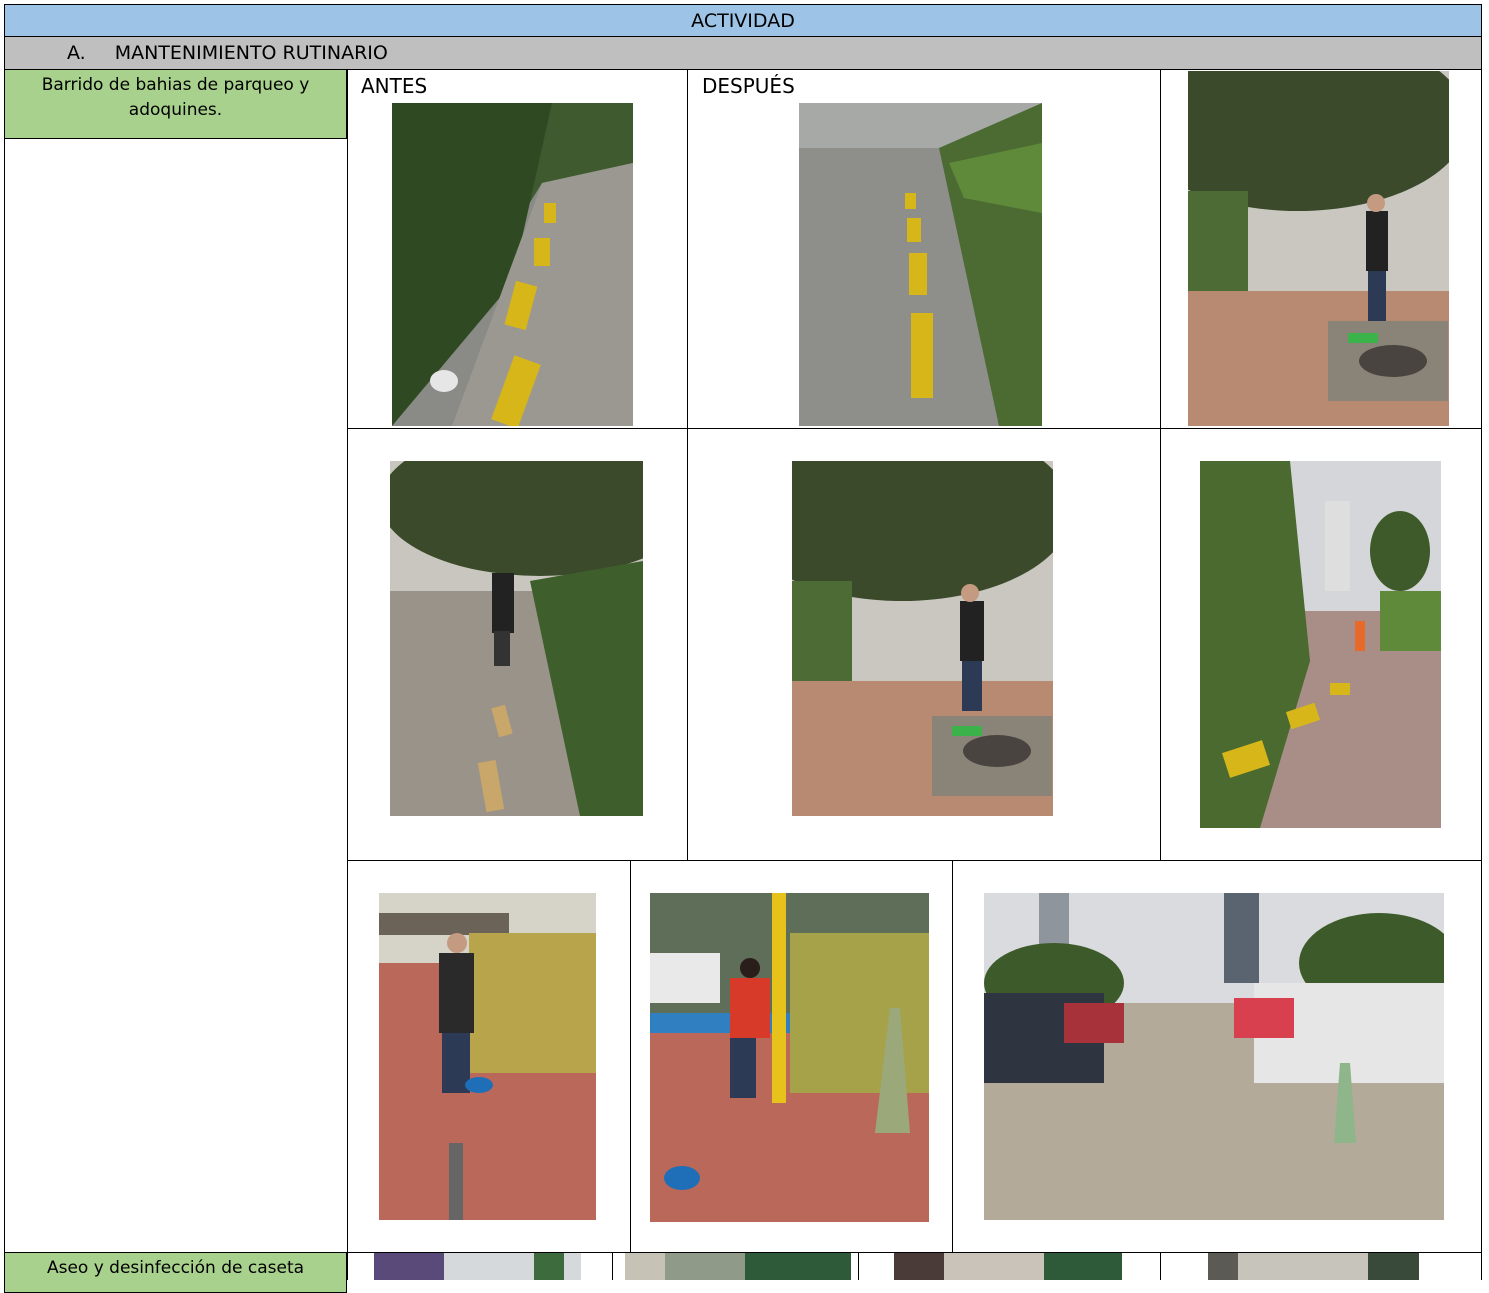  What do you see at coordinates (487, 1056) in the screenshot?
I see `photo-worker-with-dustpan` at bounding box center [487, 1056].